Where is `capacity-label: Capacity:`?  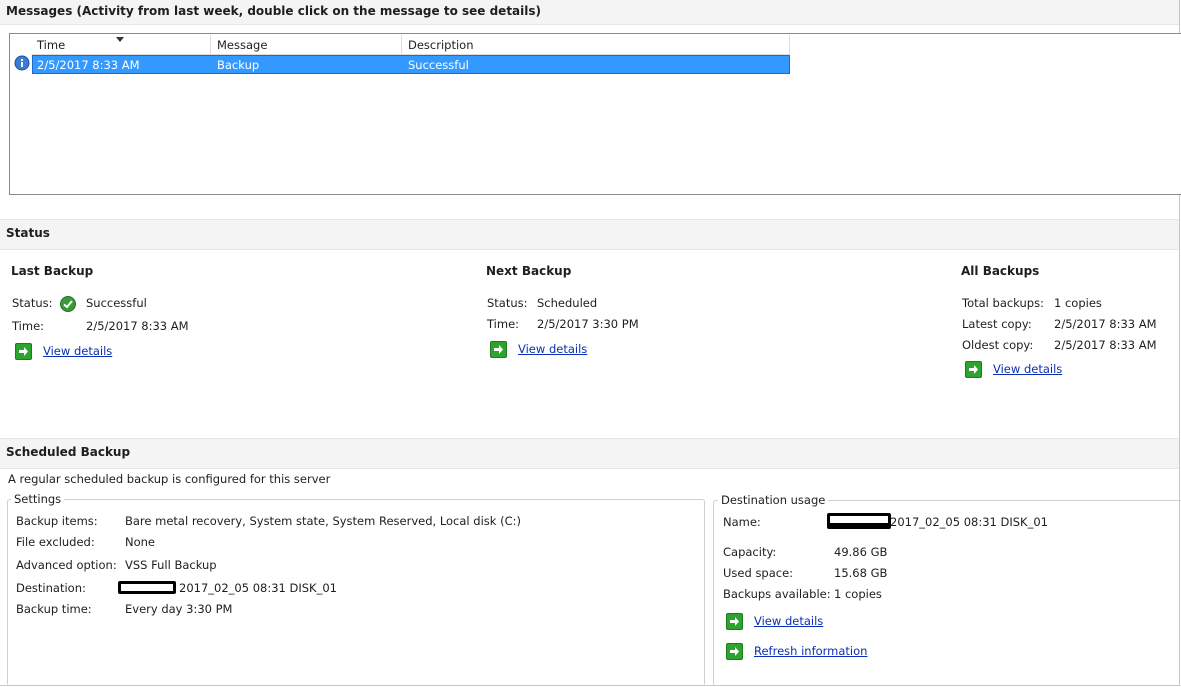
capacity-label: Capacity: is located at coordinates (750, 552).